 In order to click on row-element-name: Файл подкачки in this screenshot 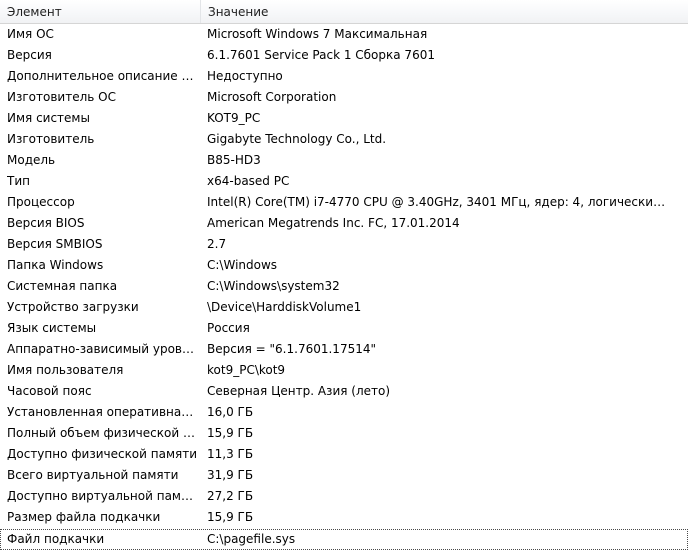, I will do `click(56, 539)`.